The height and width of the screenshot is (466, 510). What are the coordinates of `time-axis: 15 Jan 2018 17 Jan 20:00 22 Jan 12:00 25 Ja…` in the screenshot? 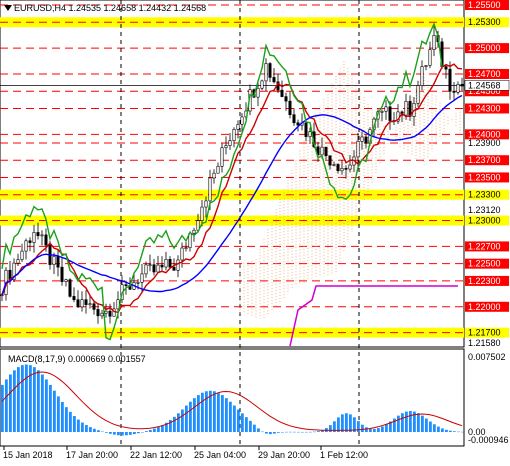 It's located at (185, 453).